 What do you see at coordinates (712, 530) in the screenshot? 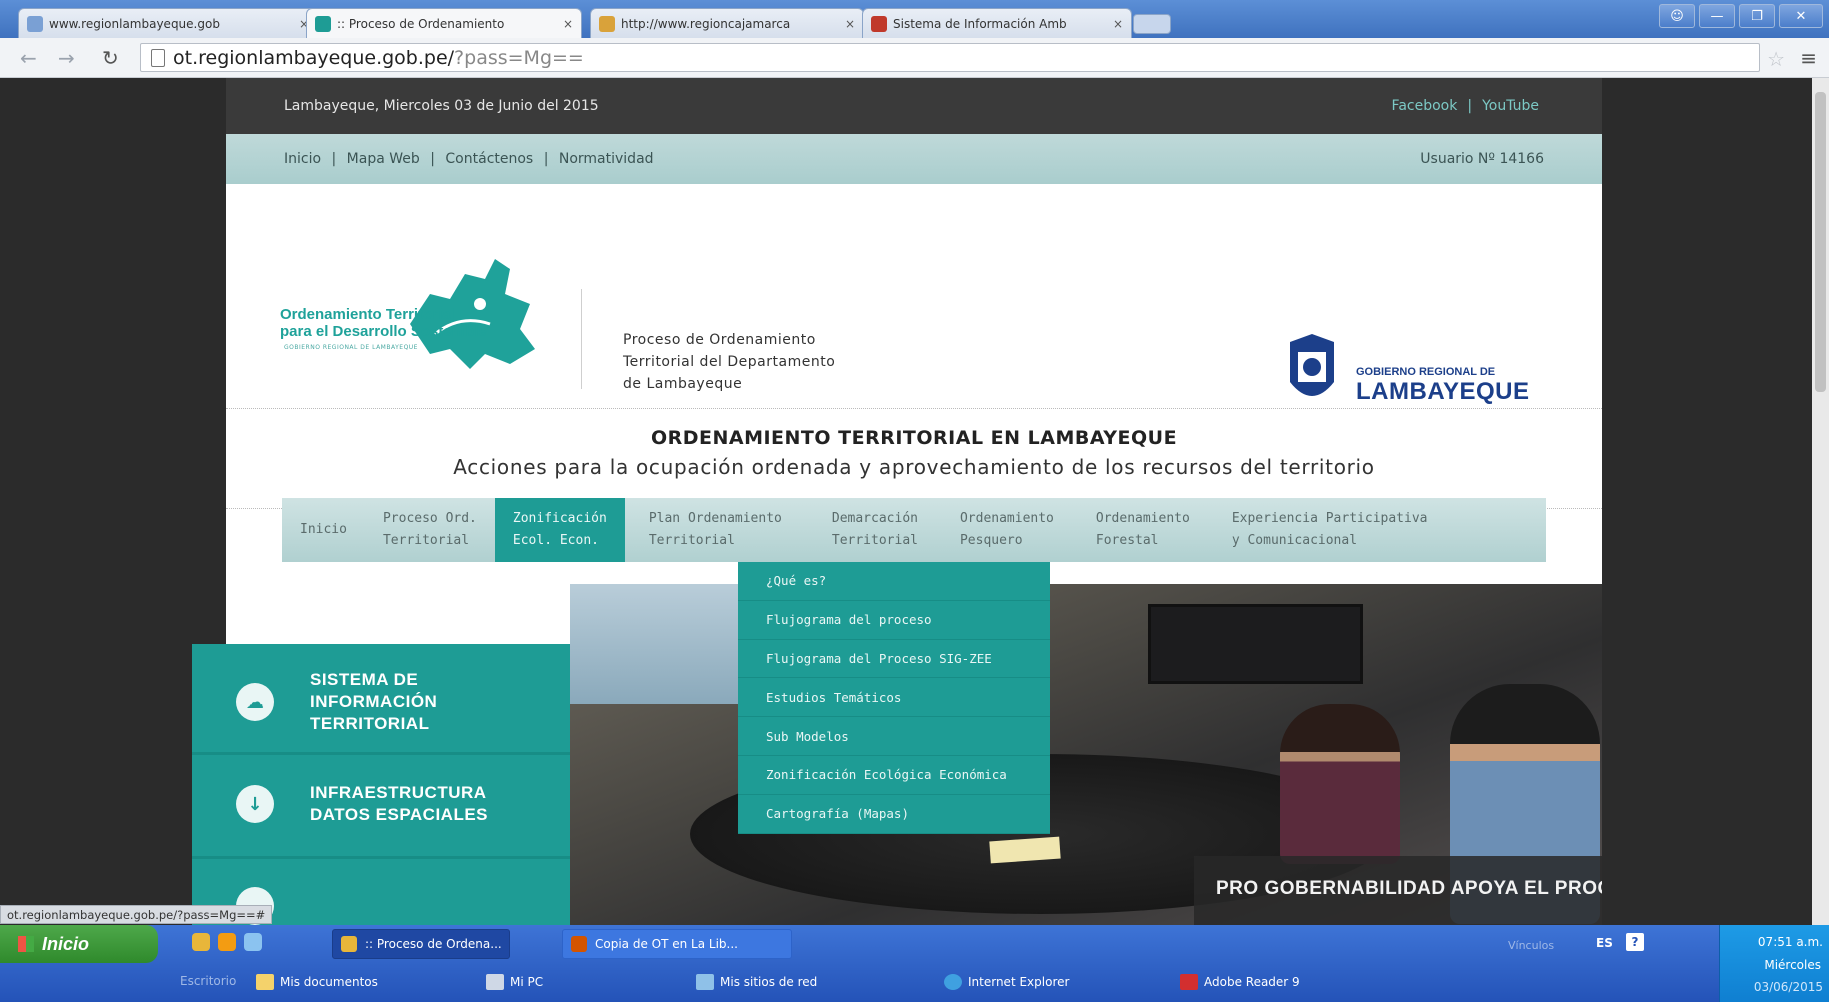
I see `nav-item-plan: Plan Ordenamiento Territorial` at bounding box center [712, 530].